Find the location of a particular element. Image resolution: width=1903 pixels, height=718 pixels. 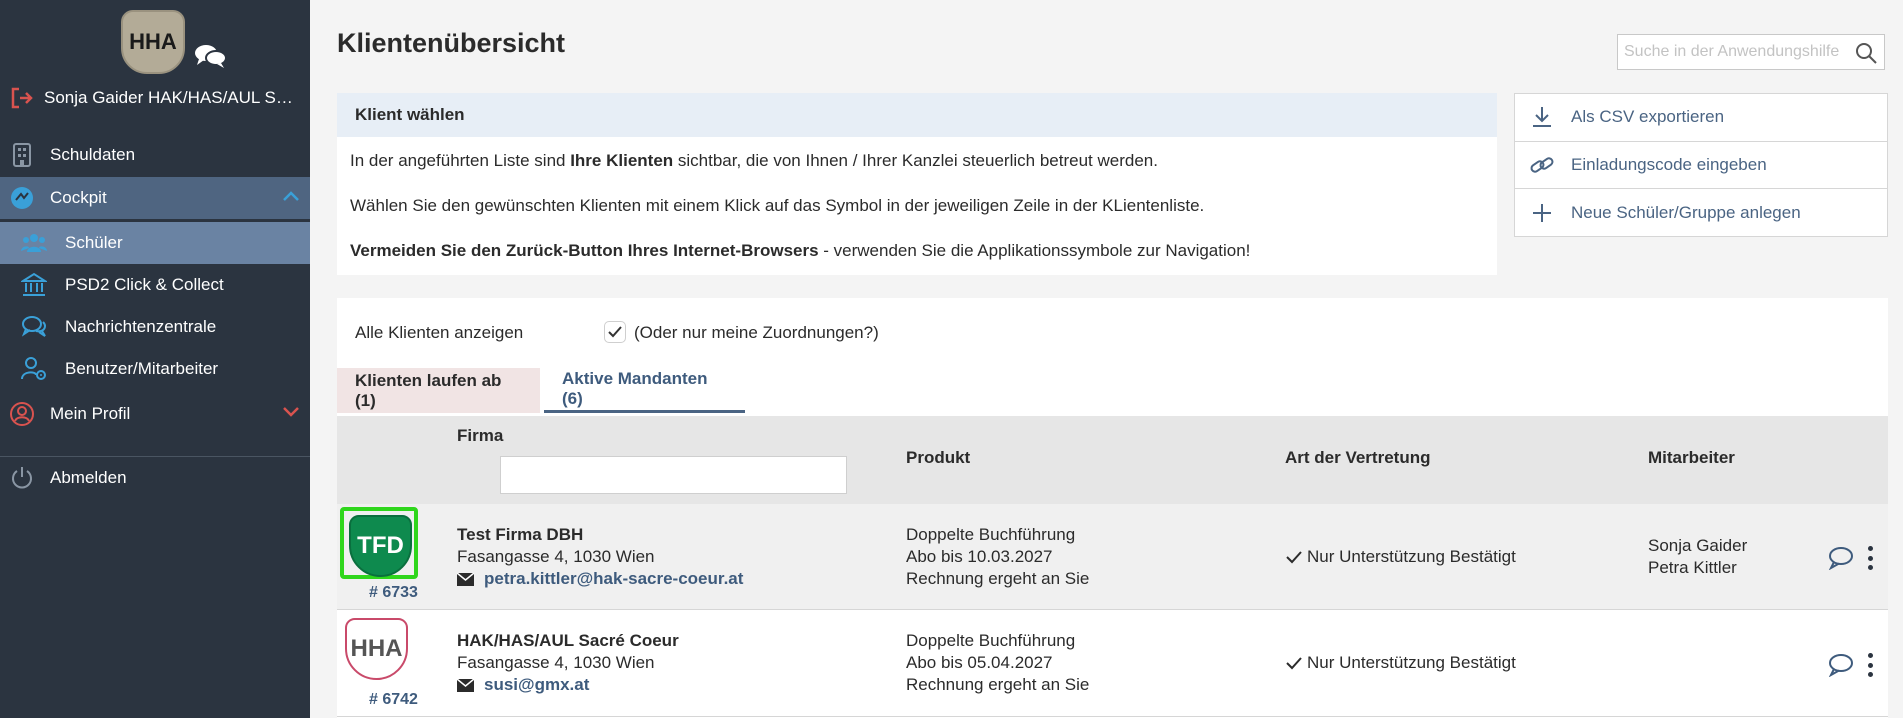

export-csv-button: Als CSV exportieren is located at coordinates (1701, 118).